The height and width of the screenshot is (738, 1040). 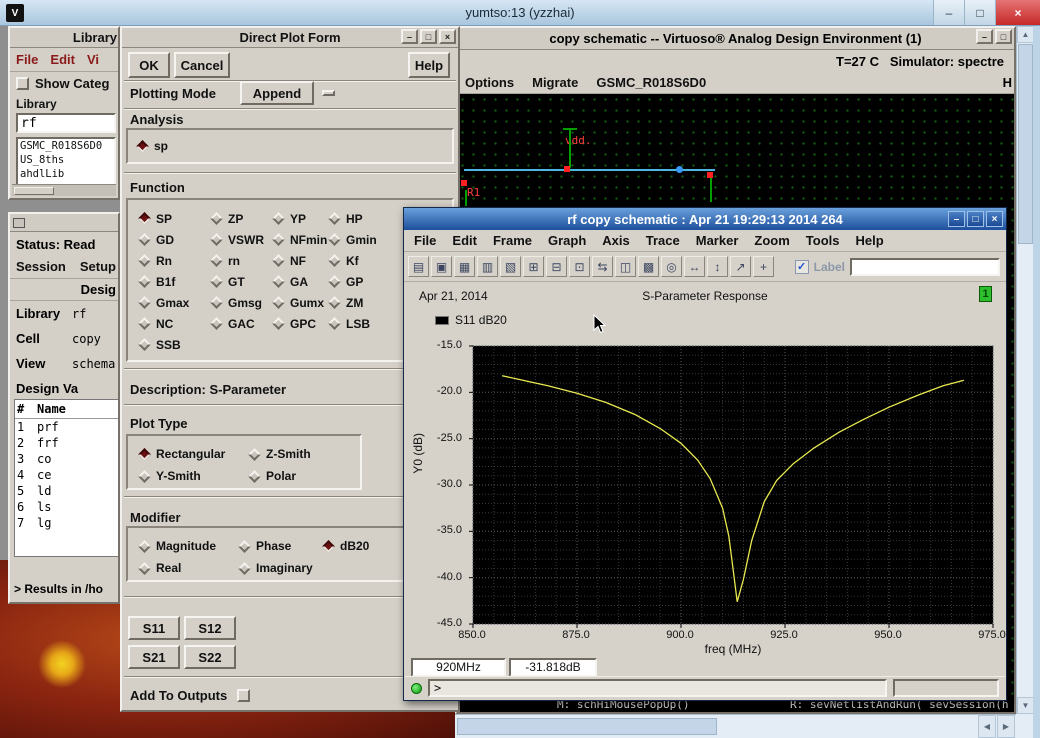 I want to click on library-item: US_8ths, so click(x=66, y=160).